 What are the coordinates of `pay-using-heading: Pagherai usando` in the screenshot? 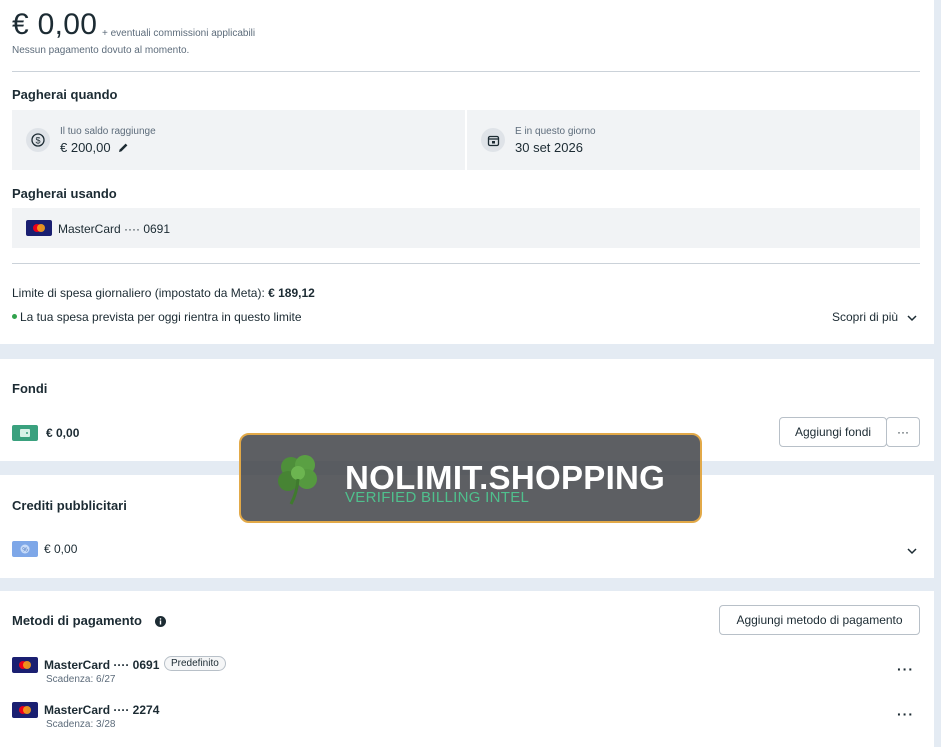 It's located at (64, 193).